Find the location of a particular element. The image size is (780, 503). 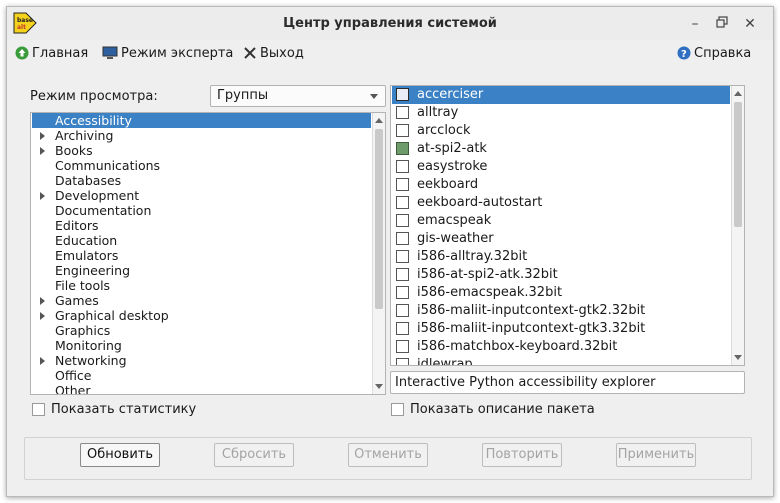

package-row: i586-emacspeak.32bit is located at coordinates (561, 293).